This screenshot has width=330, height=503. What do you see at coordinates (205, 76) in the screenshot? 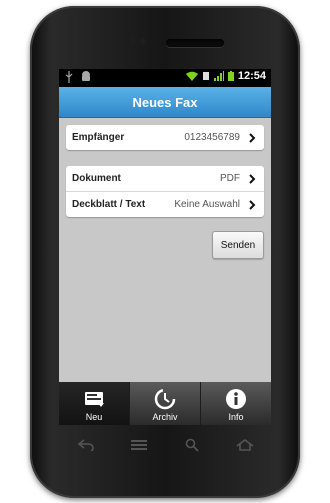
I see `sync-icon` at bounding box center [205, 76].